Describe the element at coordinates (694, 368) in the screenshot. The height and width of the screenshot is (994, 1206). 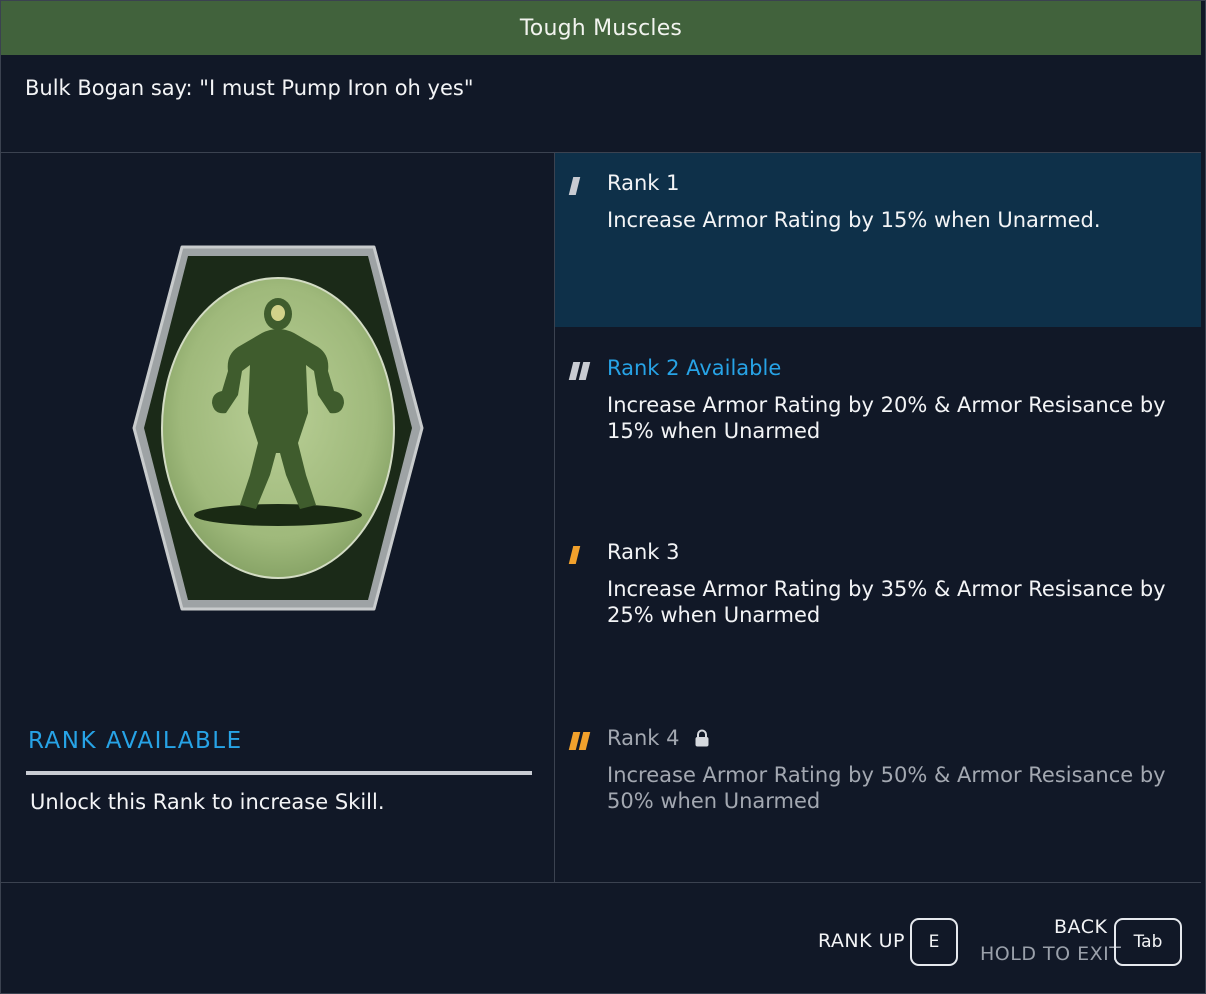
I see `rank-2-title: Rank 2 Available` at that location.